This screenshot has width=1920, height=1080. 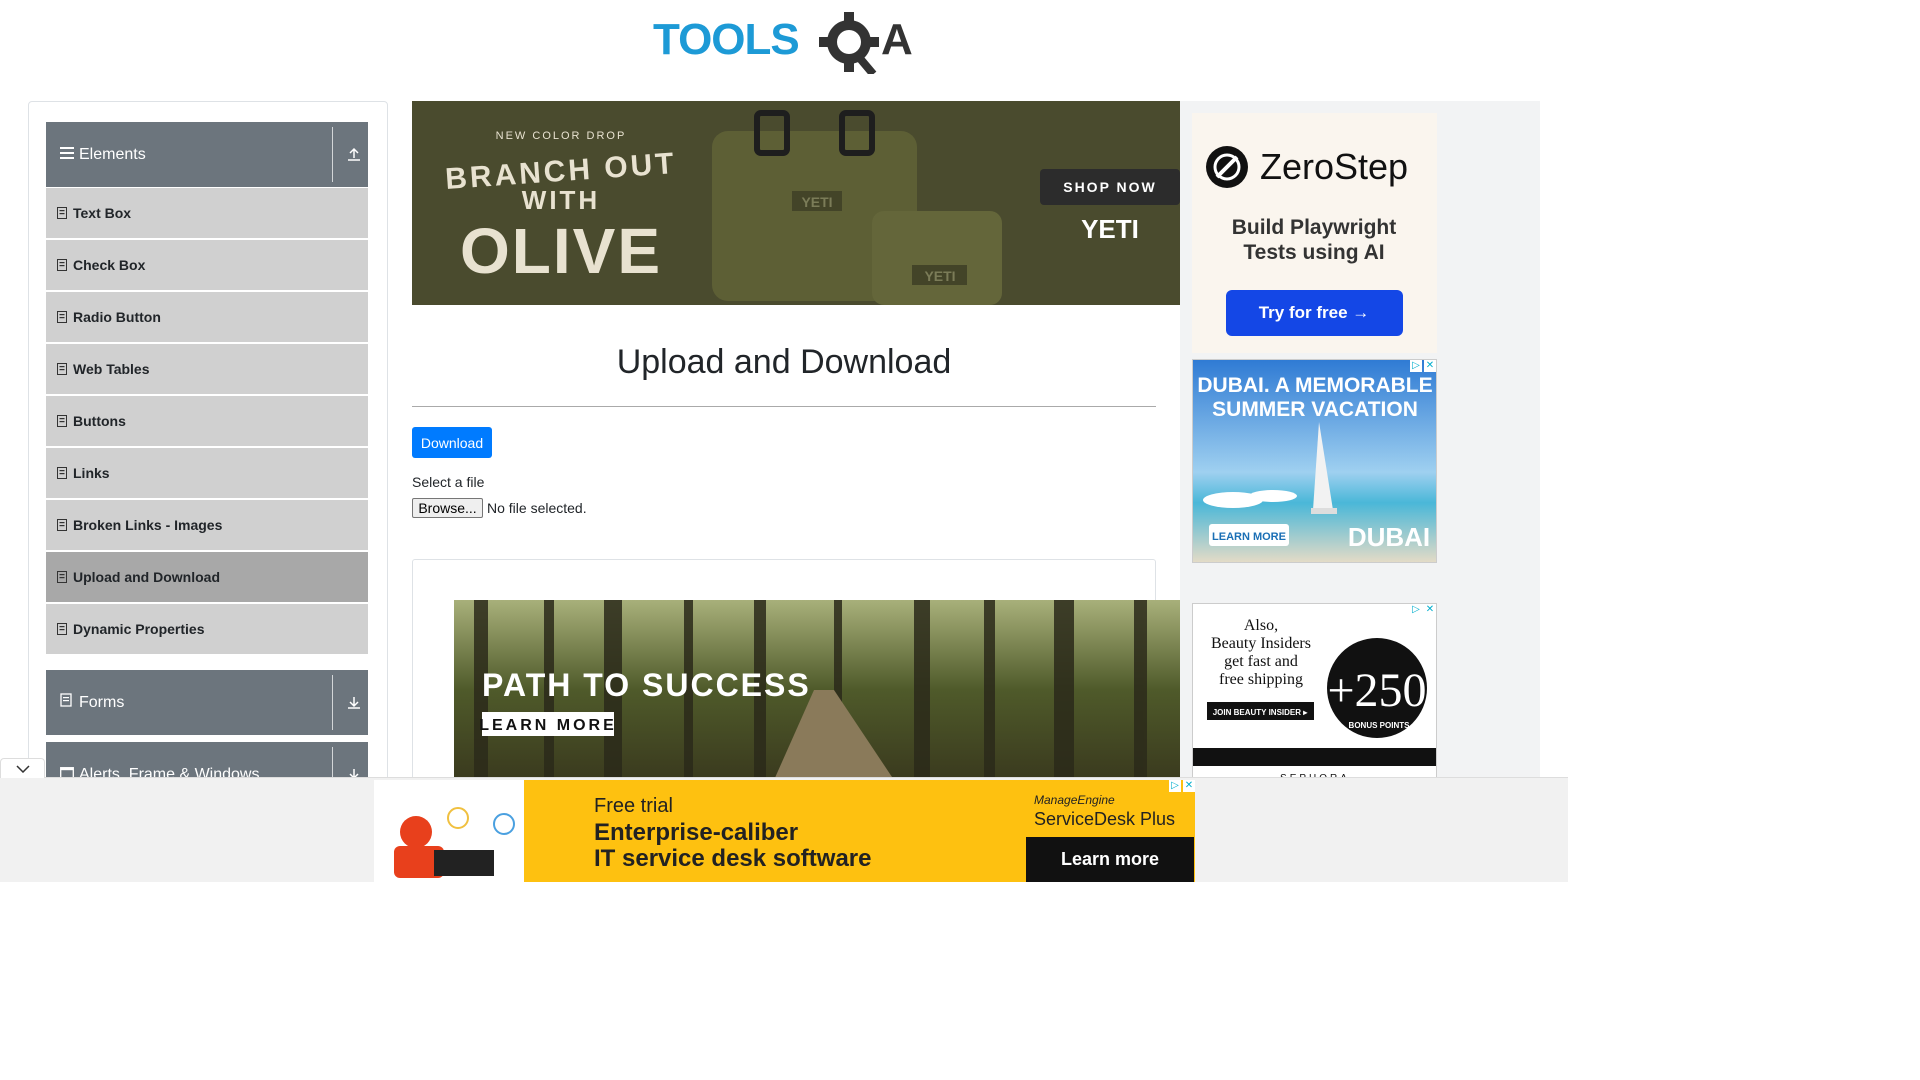 I want to click on svg-text: ServiceDesk Plus, so click(x=1104, y=819).